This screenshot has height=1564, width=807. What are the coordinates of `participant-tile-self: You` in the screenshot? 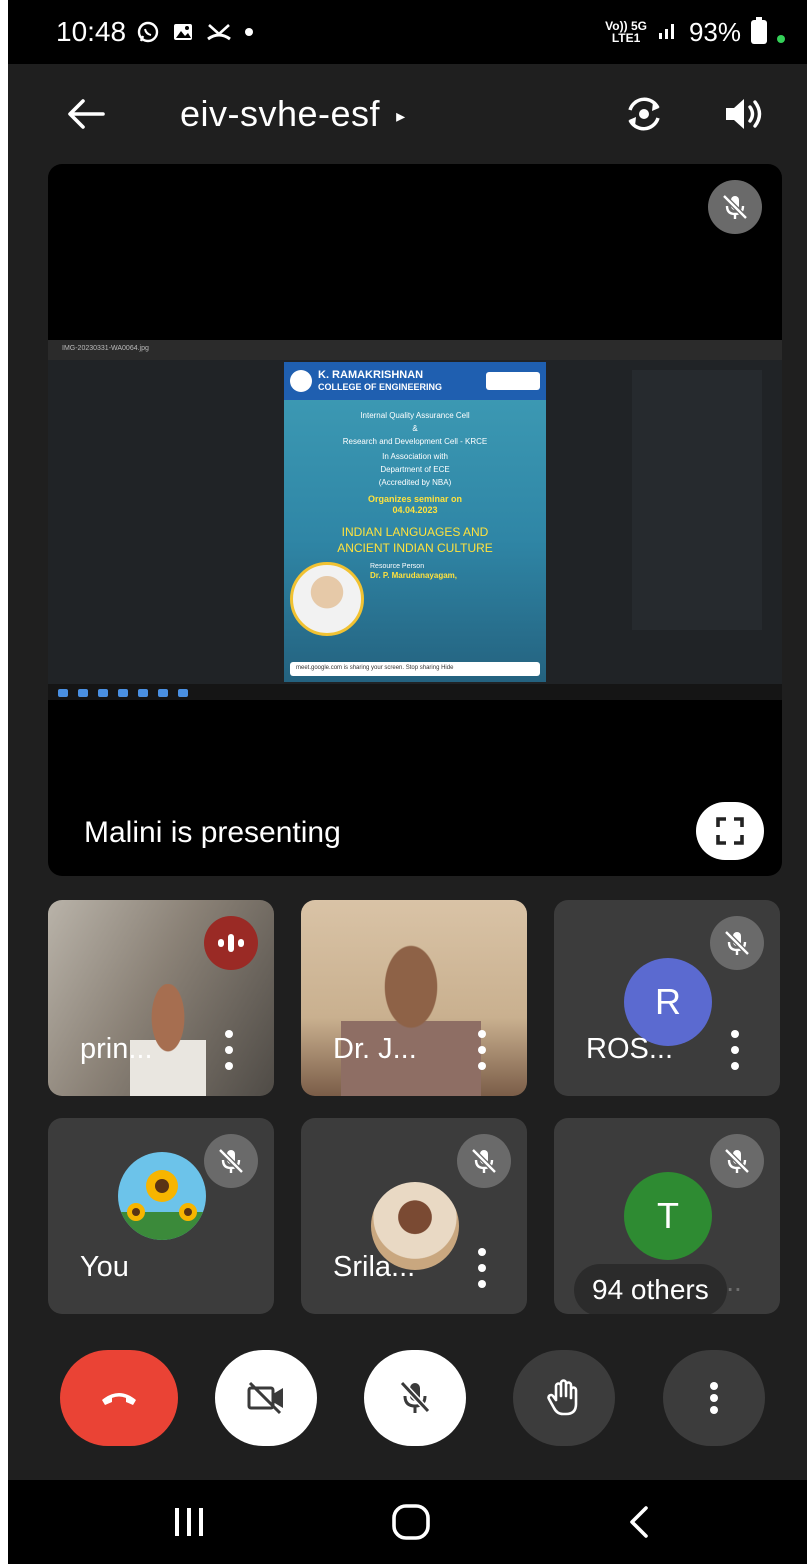 It's located at (161, 1216).